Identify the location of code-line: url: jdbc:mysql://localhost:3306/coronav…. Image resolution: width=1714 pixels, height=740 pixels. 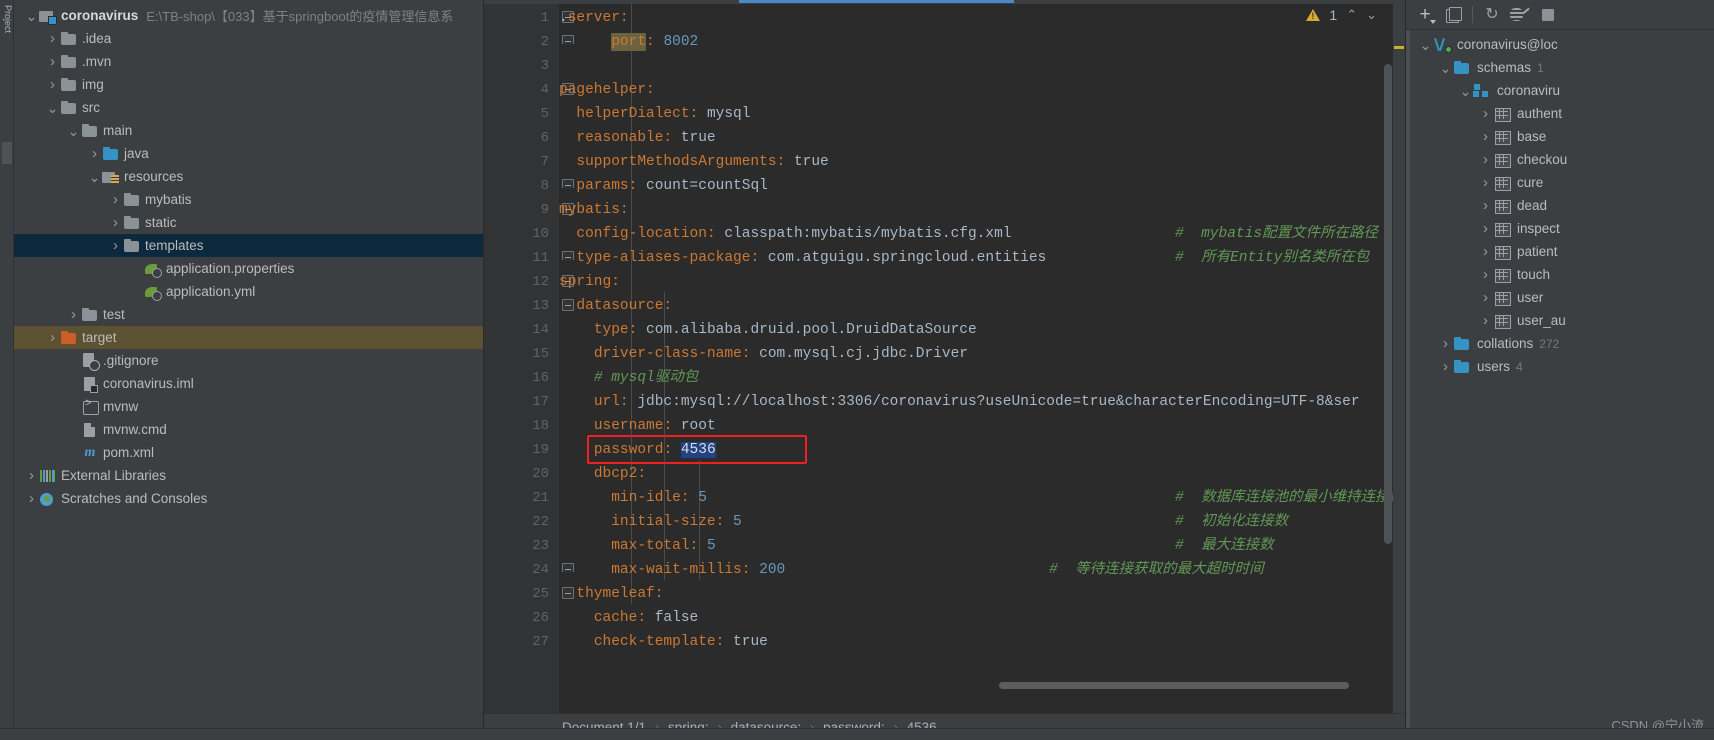
(982, 402).